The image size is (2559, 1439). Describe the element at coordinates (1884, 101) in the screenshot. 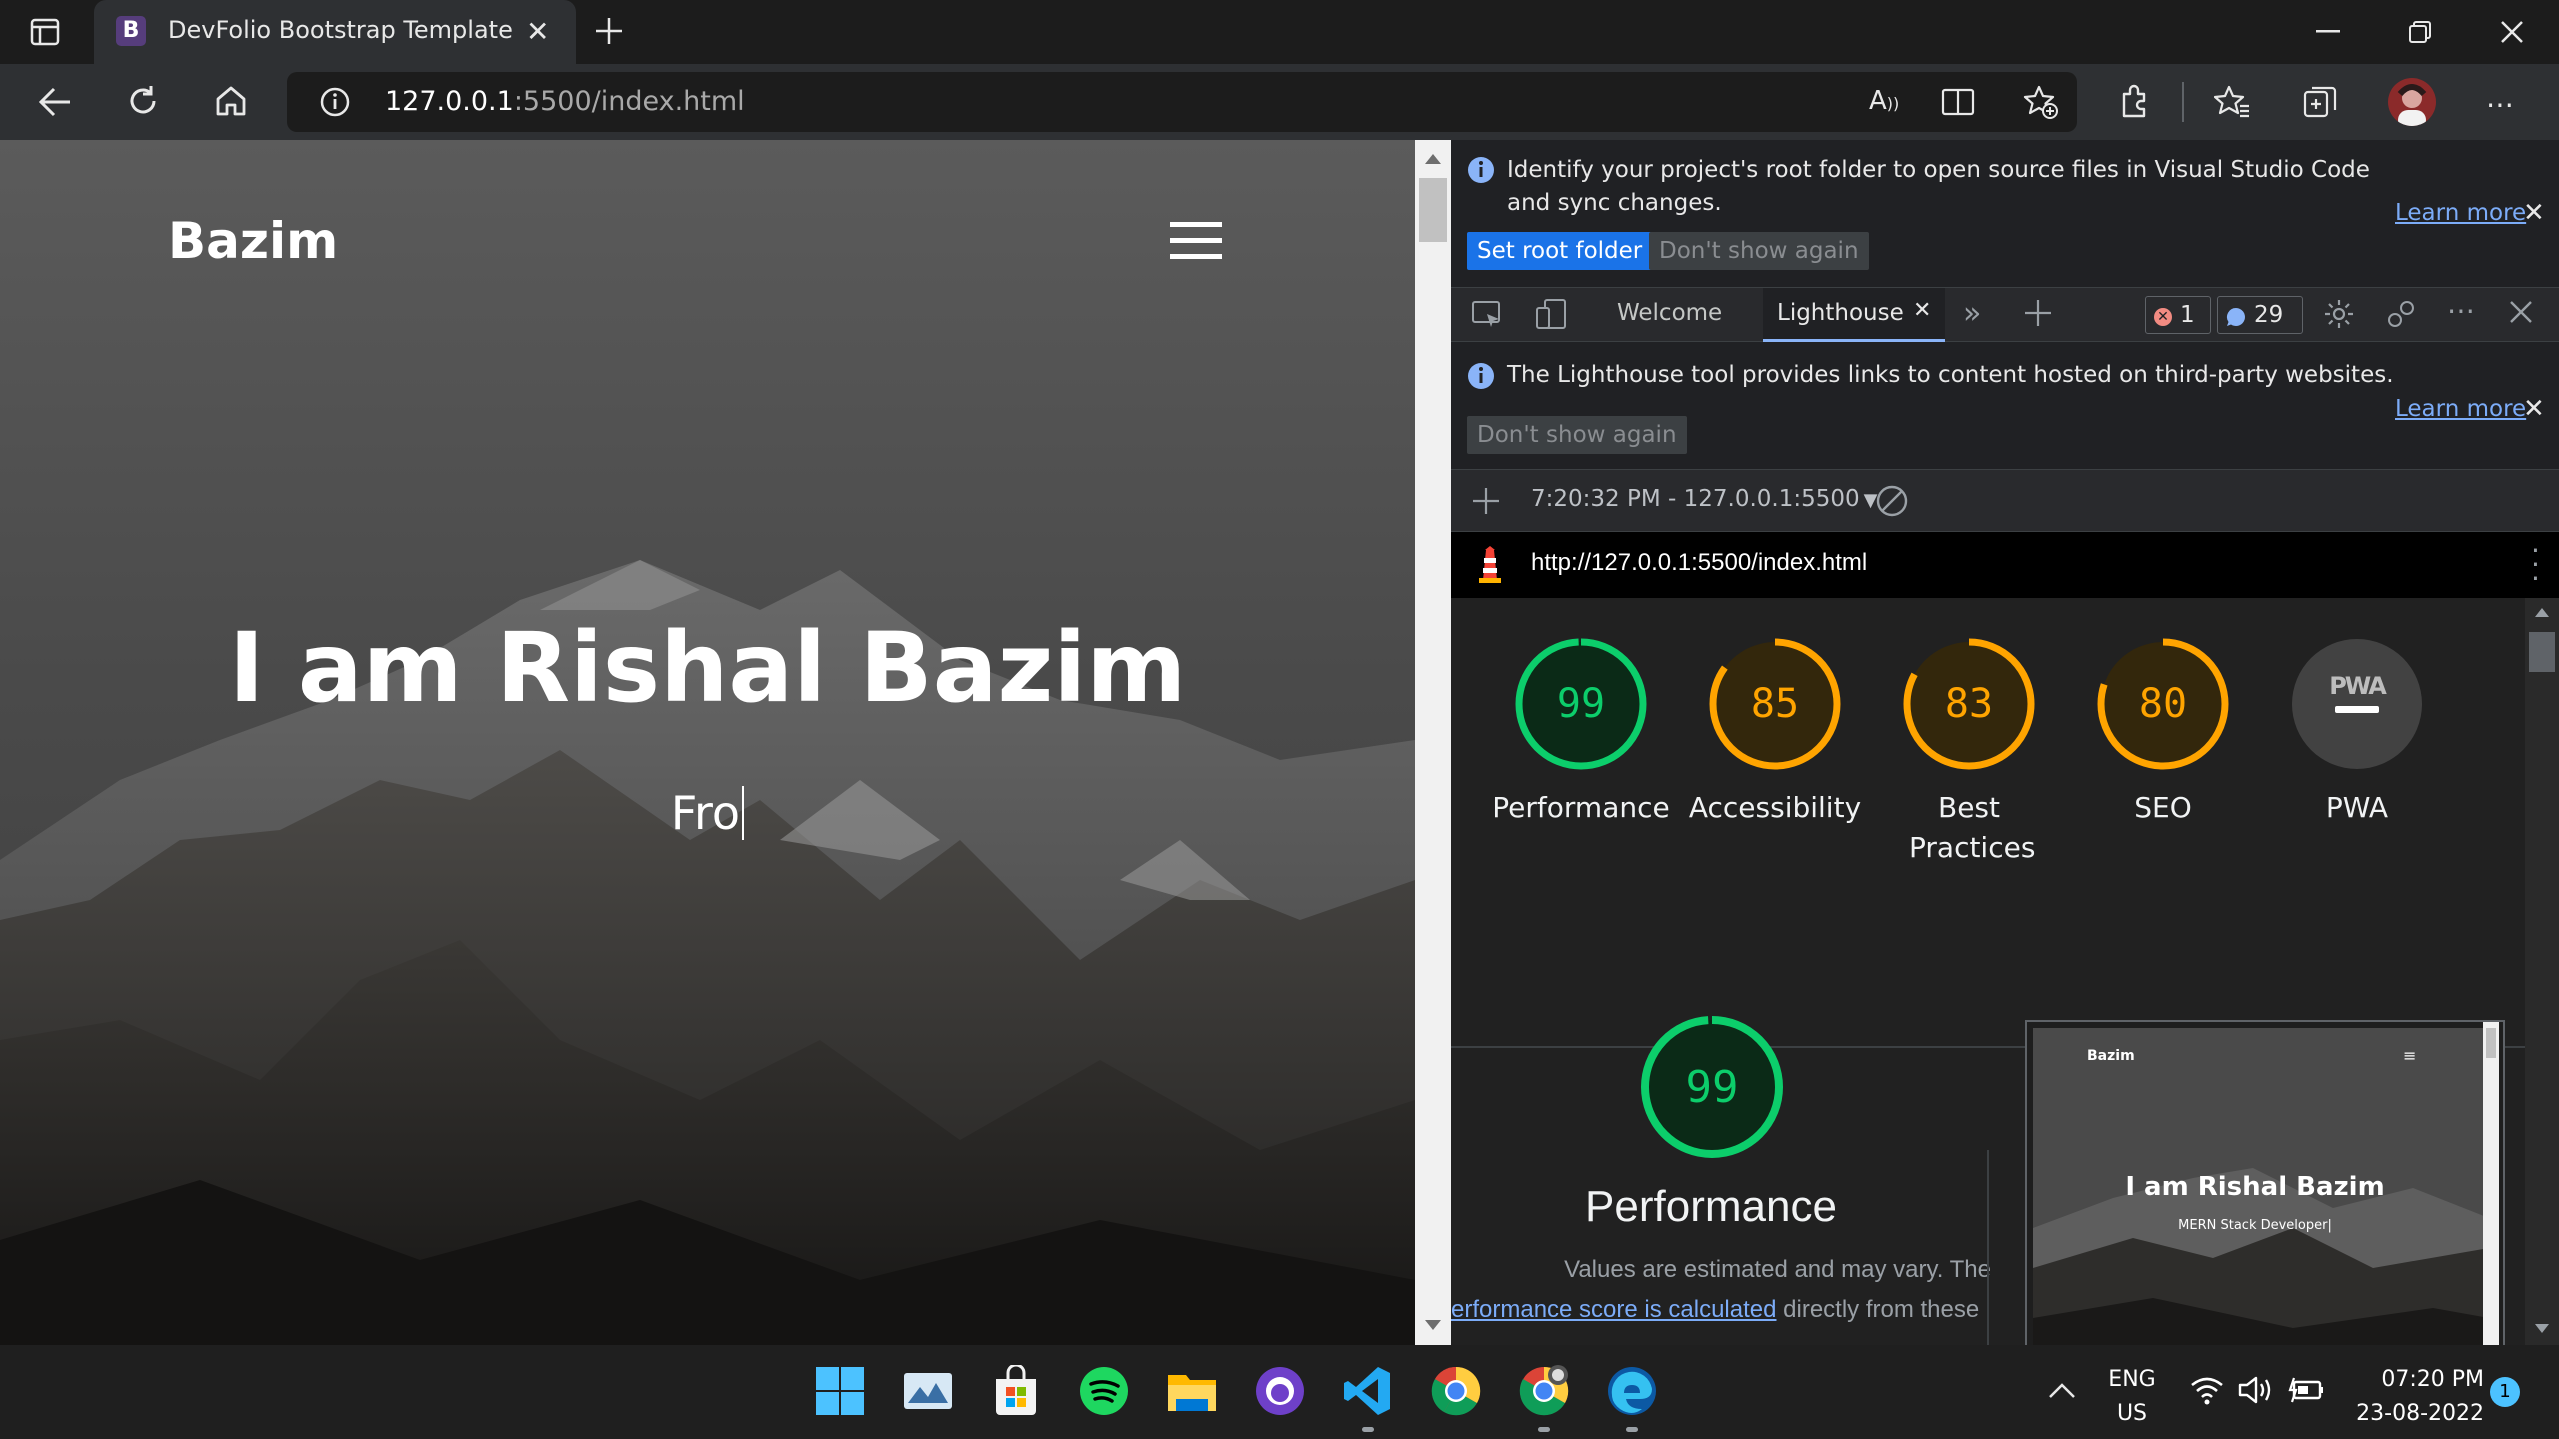

I see `read-aloud-icon: A))` at that location.